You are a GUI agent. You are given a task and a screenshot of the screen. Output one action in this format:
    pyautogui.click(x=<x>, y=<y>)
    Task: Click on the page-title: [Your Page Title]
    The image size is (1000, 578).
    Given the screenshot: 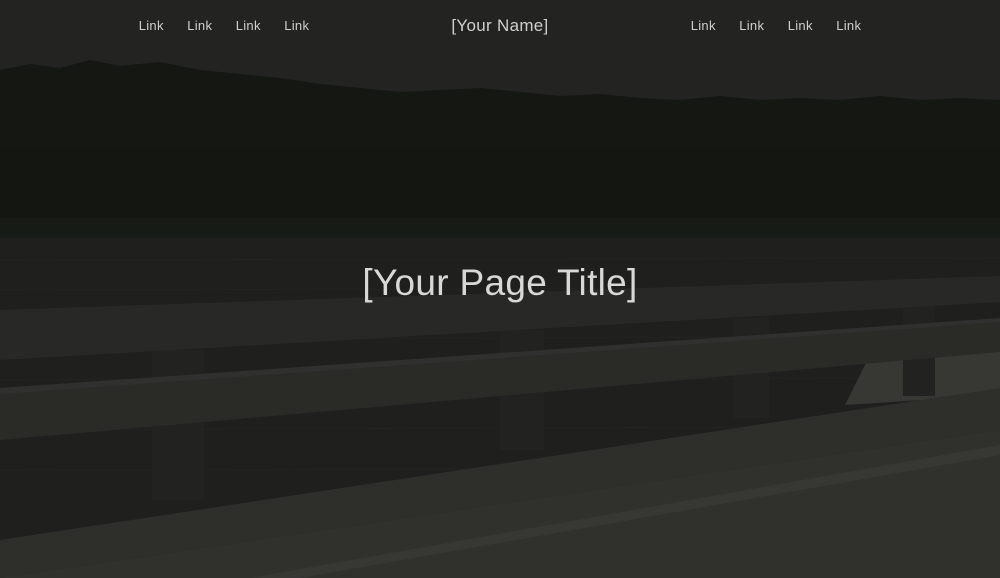 What is the action you would take?
    pyautogui.click(x=500, y=282)
    